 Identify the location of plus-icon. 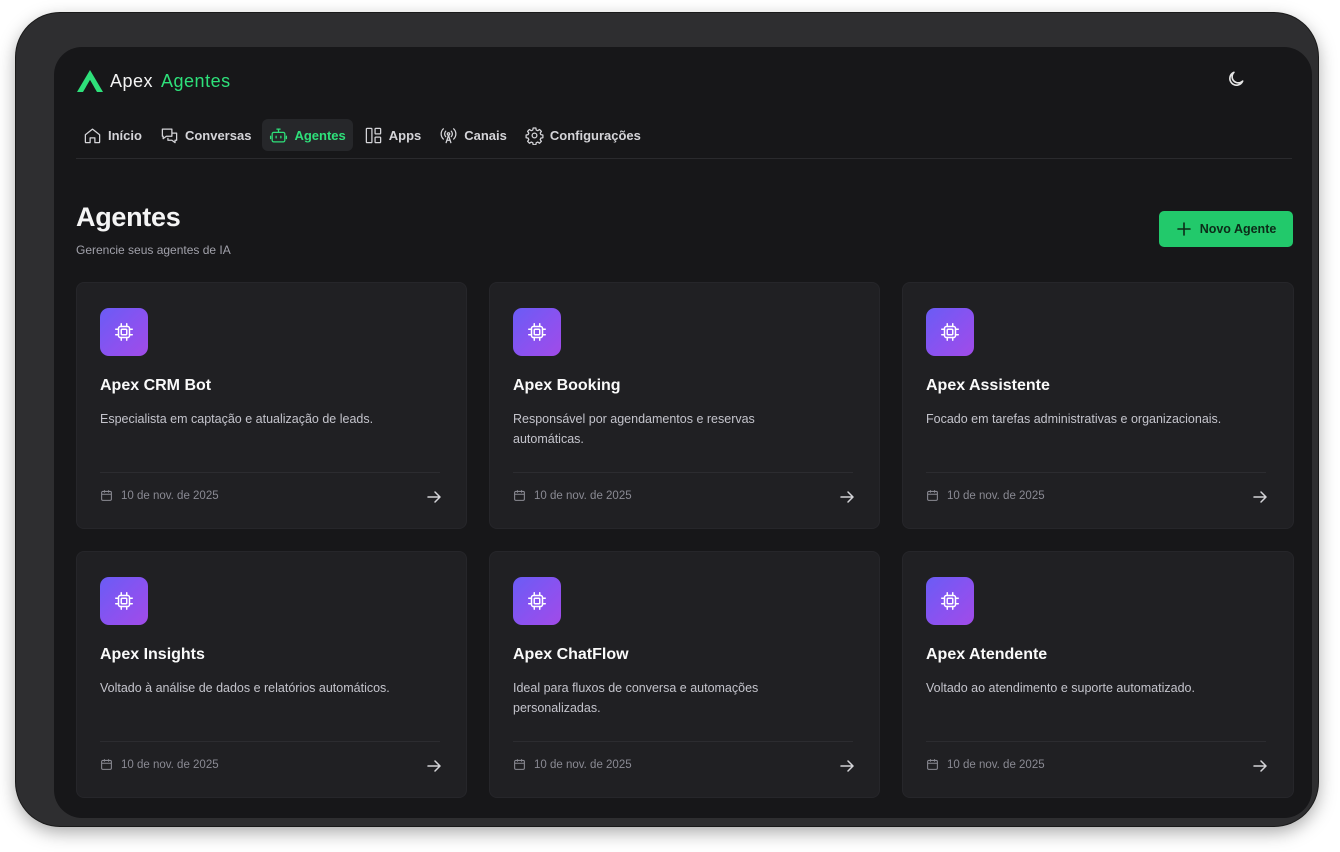
(1183, 229).